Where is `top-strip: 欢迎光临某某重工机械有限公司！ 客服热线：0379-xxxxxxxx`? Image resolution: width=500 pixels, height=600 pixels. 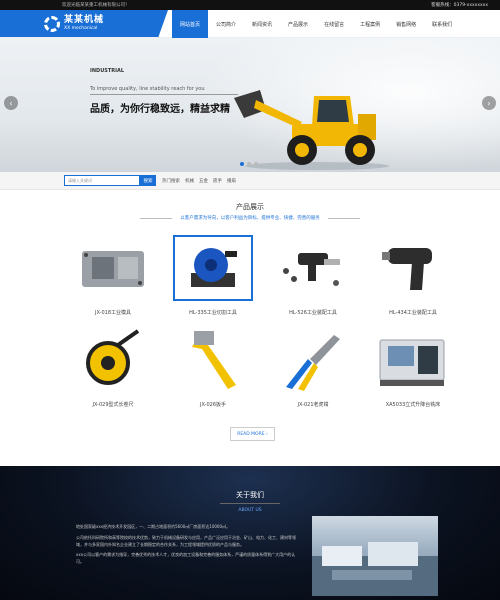
top-strip: 欢迎光临某某重工机械有限公司！ 客服热线：0379-xxxxxxxx is located at coordinates (250, 5).